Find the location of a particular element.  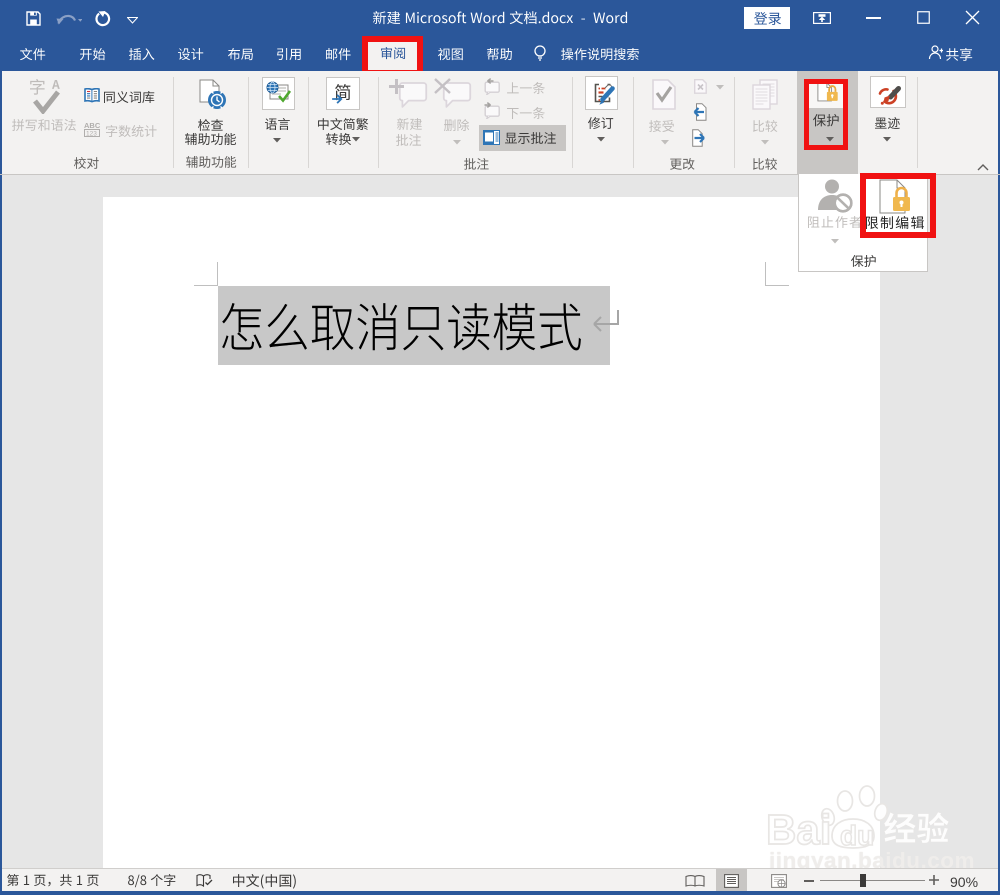

svg-text: 123 is located at coordinates (91, 134).